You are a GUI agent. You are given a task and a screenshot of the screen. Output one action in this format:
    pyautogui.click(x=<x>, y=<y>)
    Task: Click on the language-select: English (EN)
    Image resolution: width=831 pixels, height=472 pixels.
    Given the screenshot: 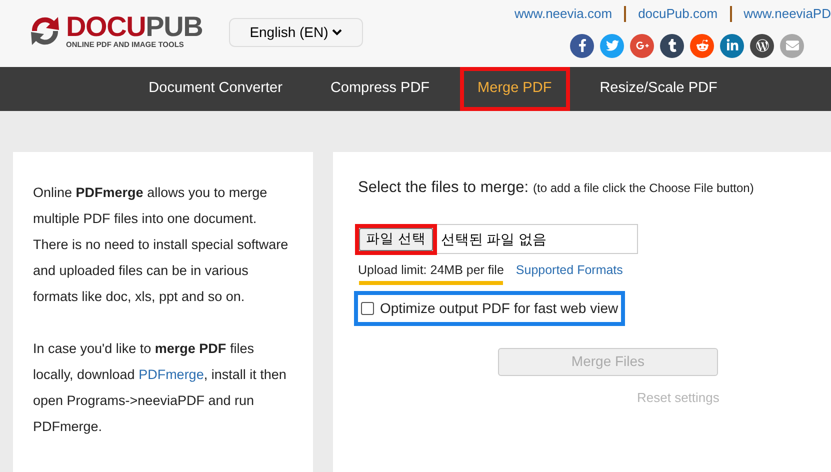 What is the action you would take?
    pyautogui.click(x=295, y=32)
    